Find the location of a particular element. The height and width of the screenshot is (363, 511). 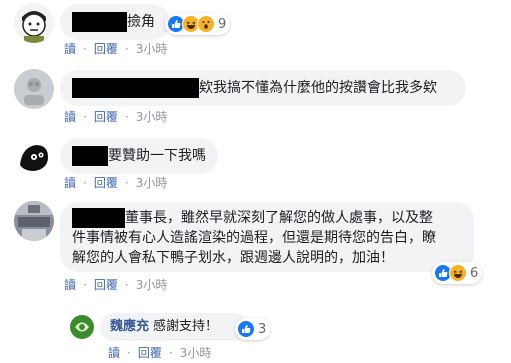

photo-avatar-icon is located at coordinates (34, 221).